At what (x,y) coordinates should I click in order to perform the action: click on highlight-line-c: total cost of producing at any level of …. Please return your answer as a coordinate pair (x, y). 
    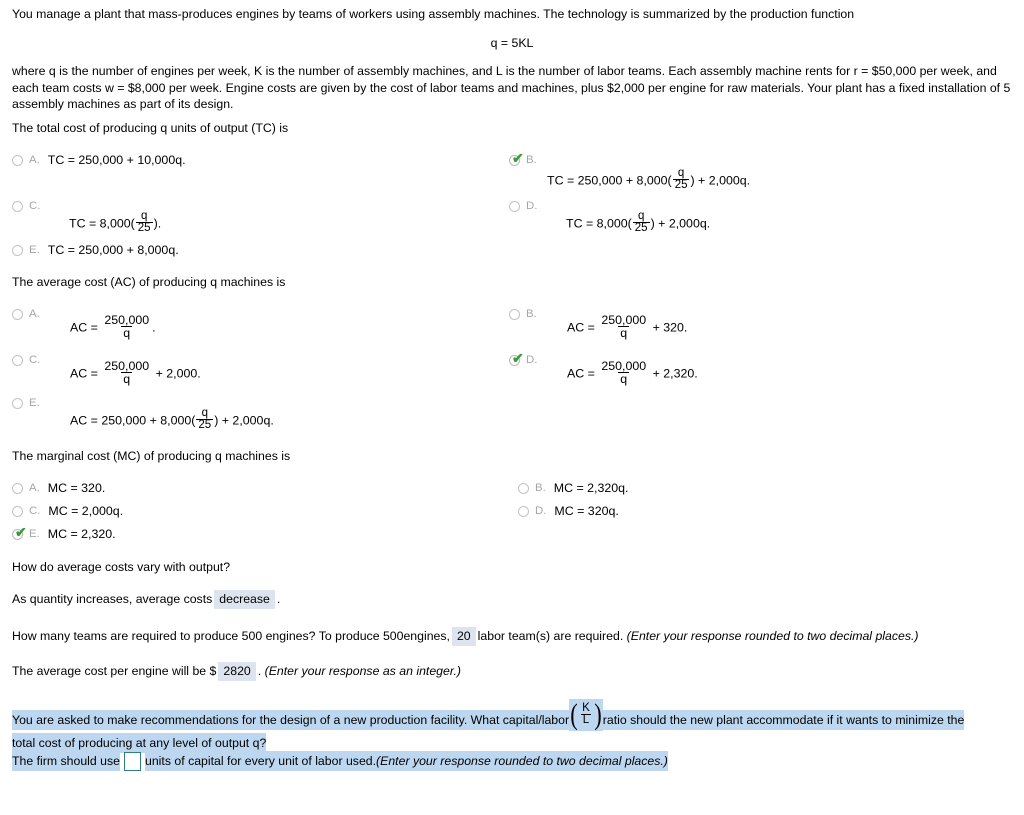
    Looking at the image, I should click on (139, 743).